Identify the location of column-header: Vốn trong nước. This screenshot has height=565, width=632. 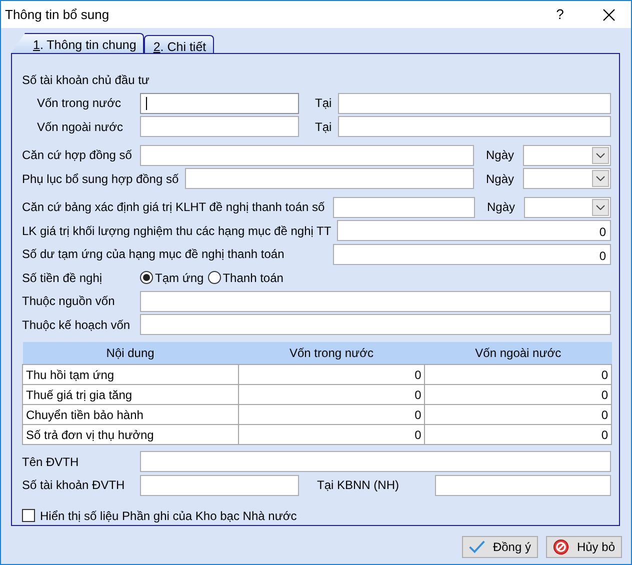
(331, 353).